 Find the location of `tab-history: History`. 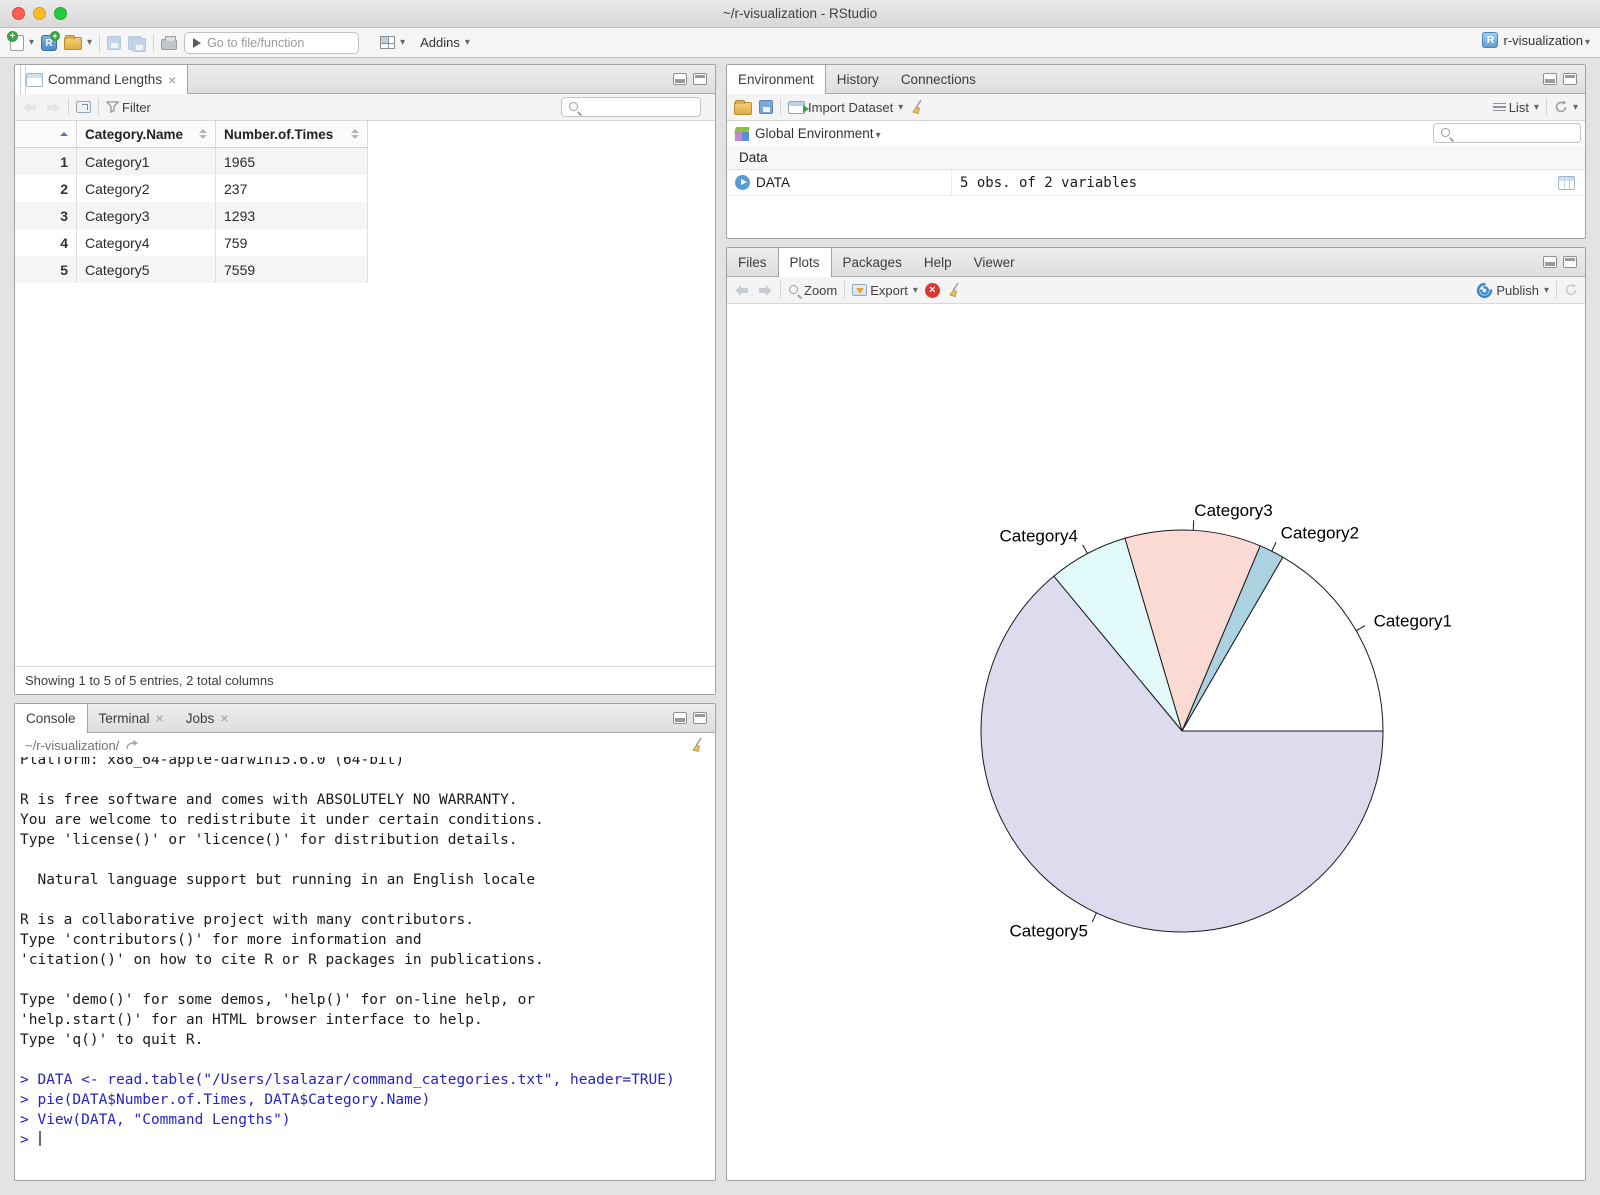

tab-history: History is located at coordinates (858, 79).